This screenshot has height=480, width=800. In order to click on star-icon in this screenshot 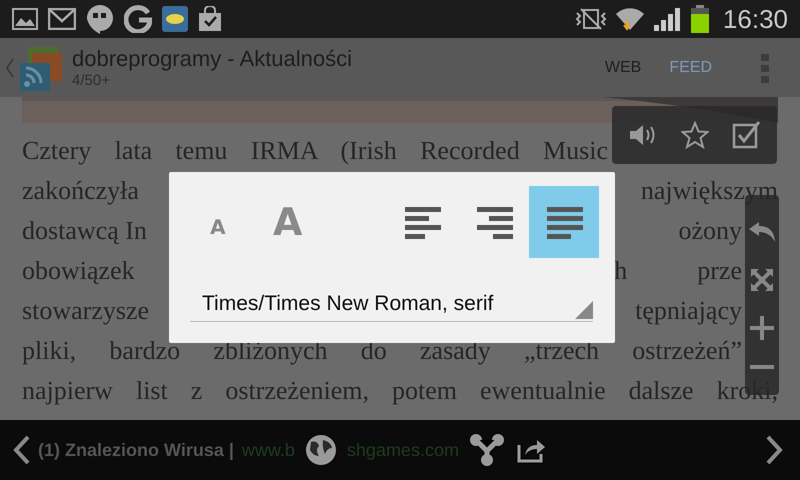, I will do `click(694, 135)`.